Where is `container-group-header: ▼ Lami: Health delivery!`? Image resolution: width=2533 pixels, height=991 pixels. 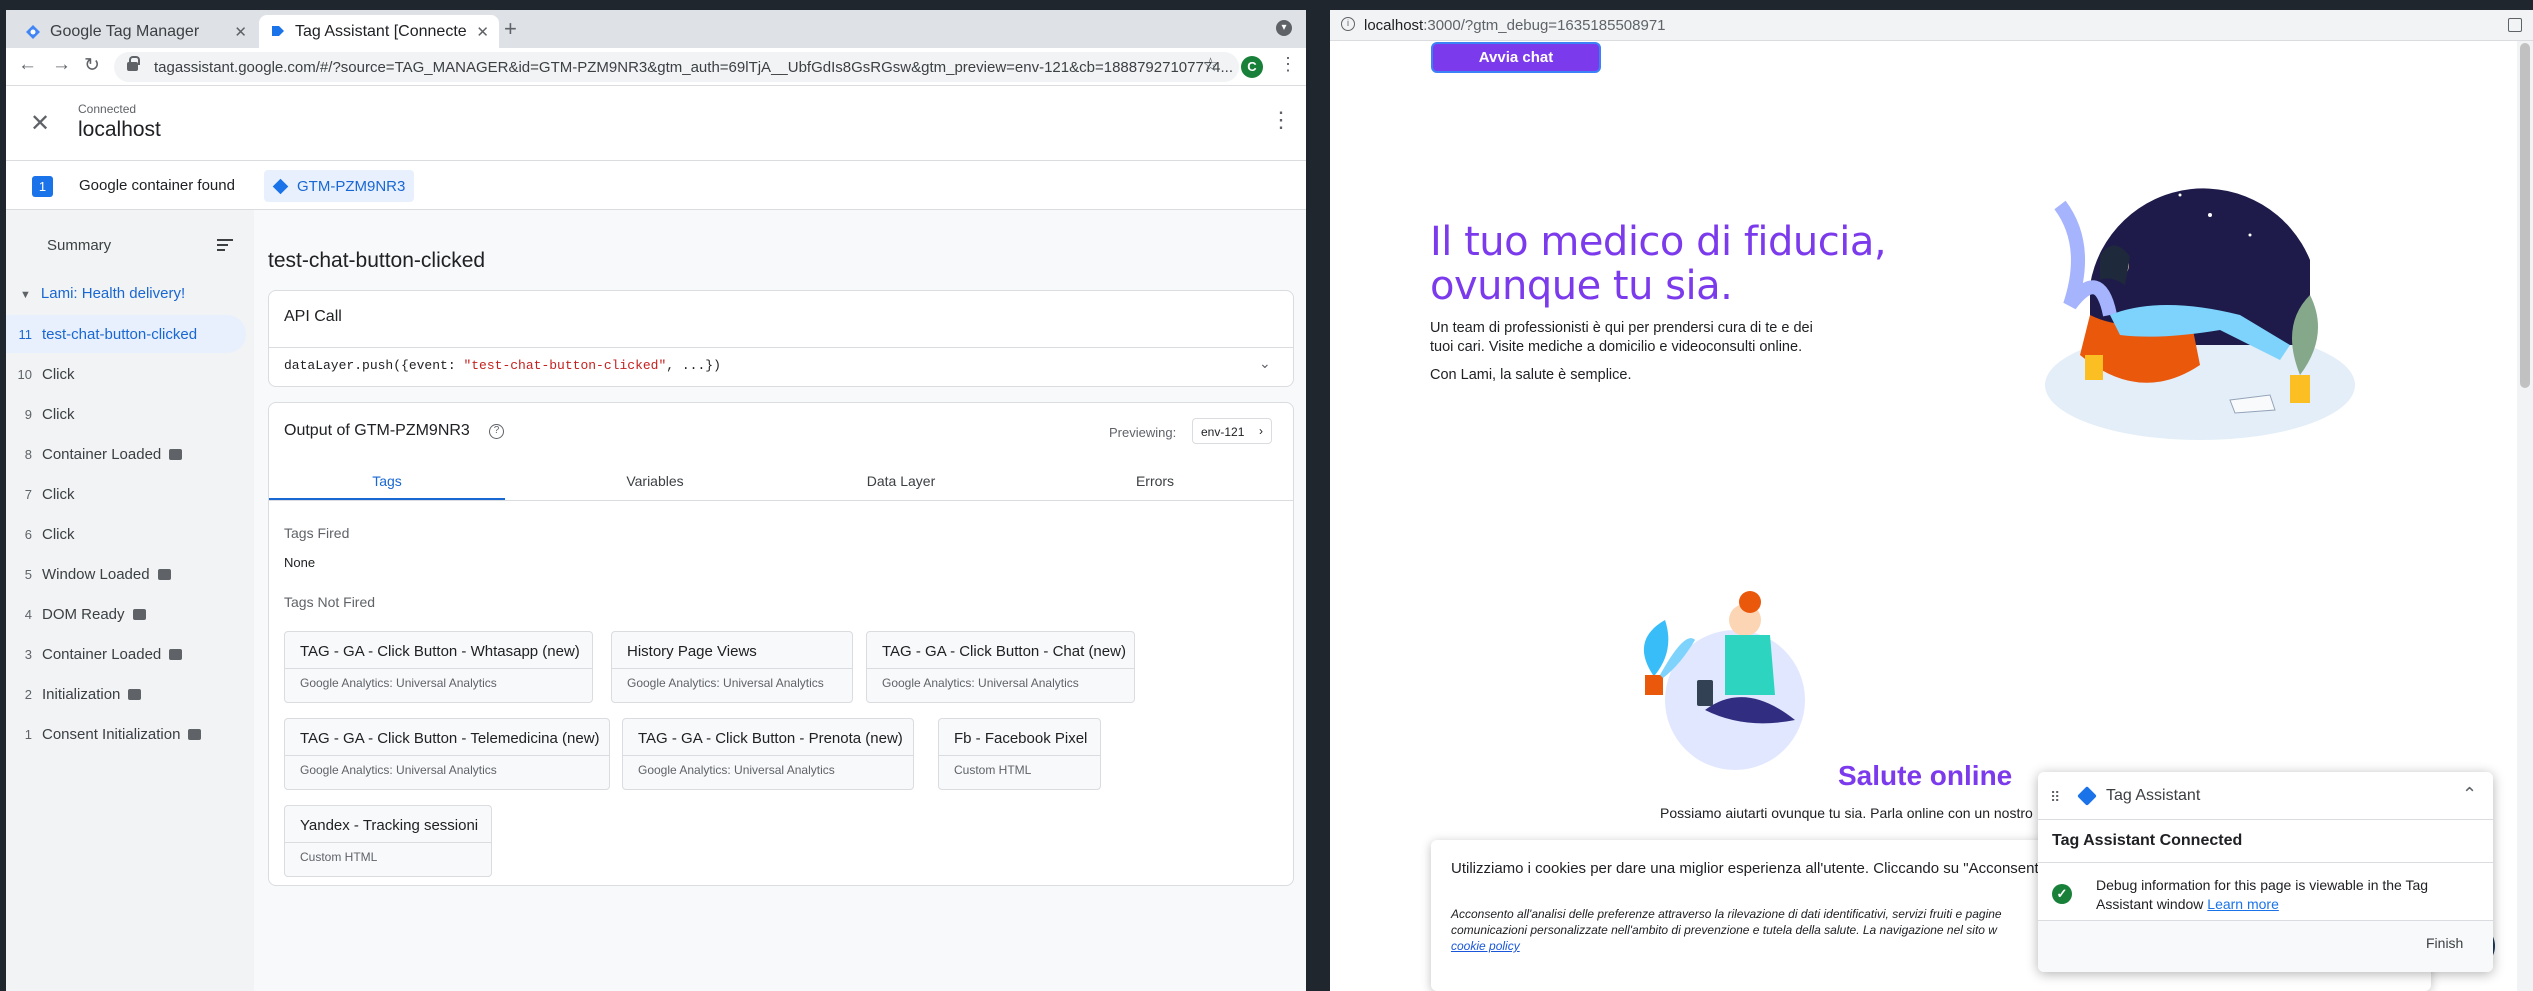 container-group-header: ▼ Lami: Health delivery! is located at coordinates (102, 293).